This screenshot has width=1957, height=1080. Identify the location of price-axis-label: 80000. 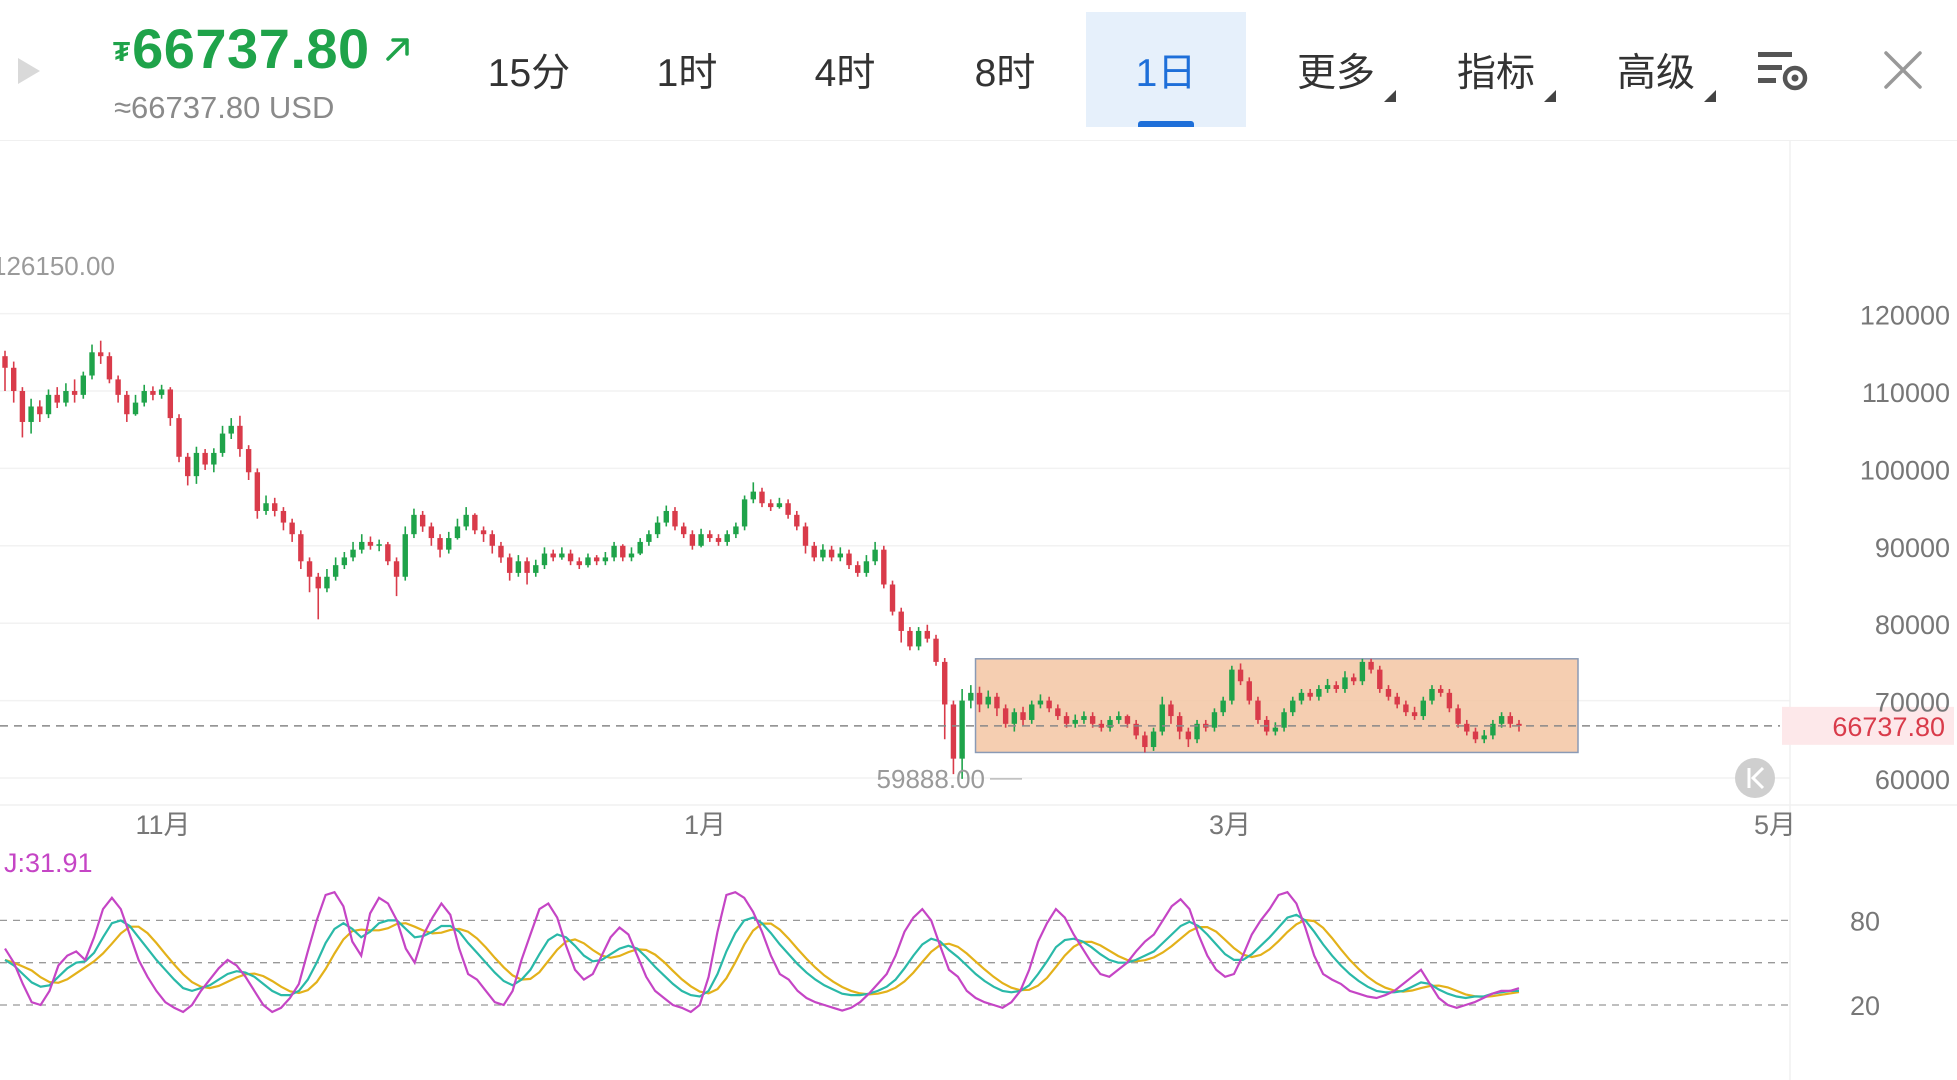
(1912, 625).